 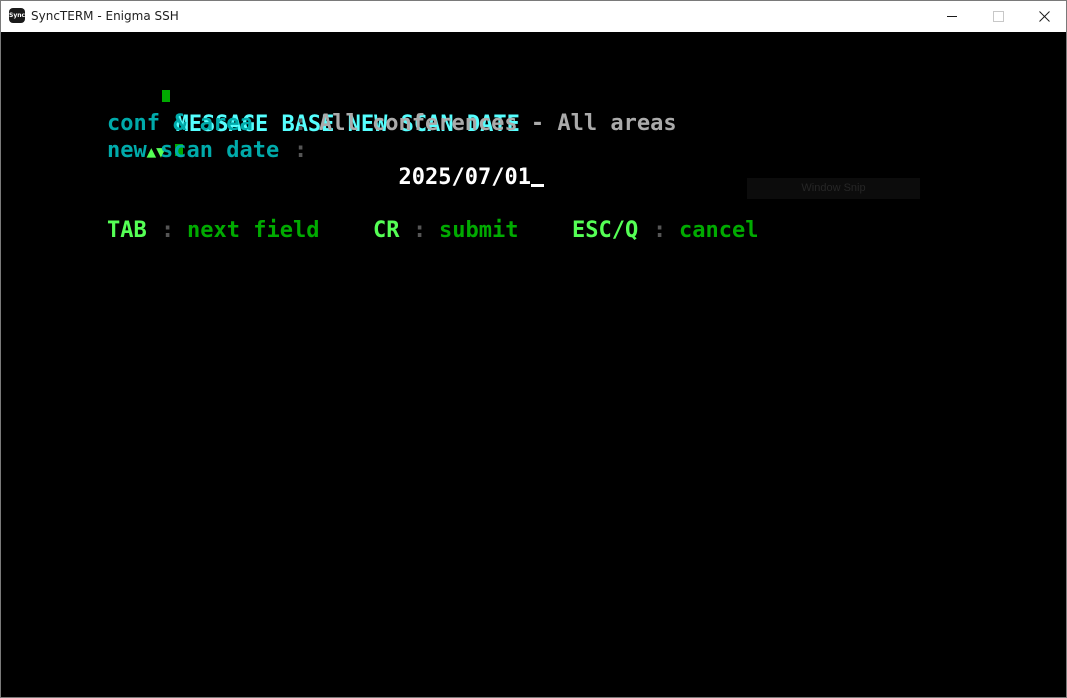 What do you see at coordinates (533, 16) in the screenshot?
I see `title-bar: Sync SyncTERM - Enigma SSH` at bounding box center [533, 16].